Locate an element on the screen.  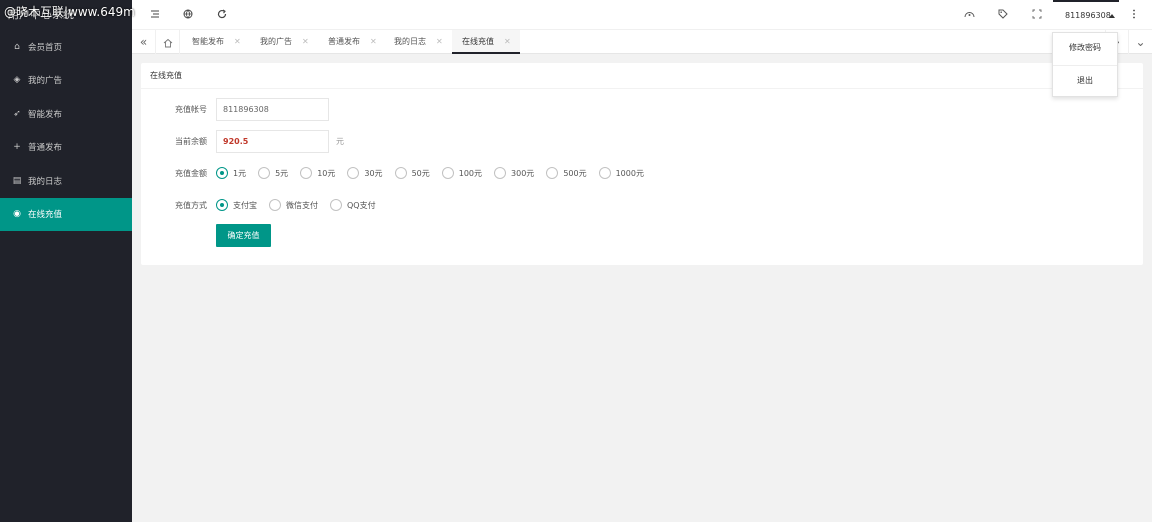
sidebar-item-label: 我的日志 is located at coordinates (45, 181).